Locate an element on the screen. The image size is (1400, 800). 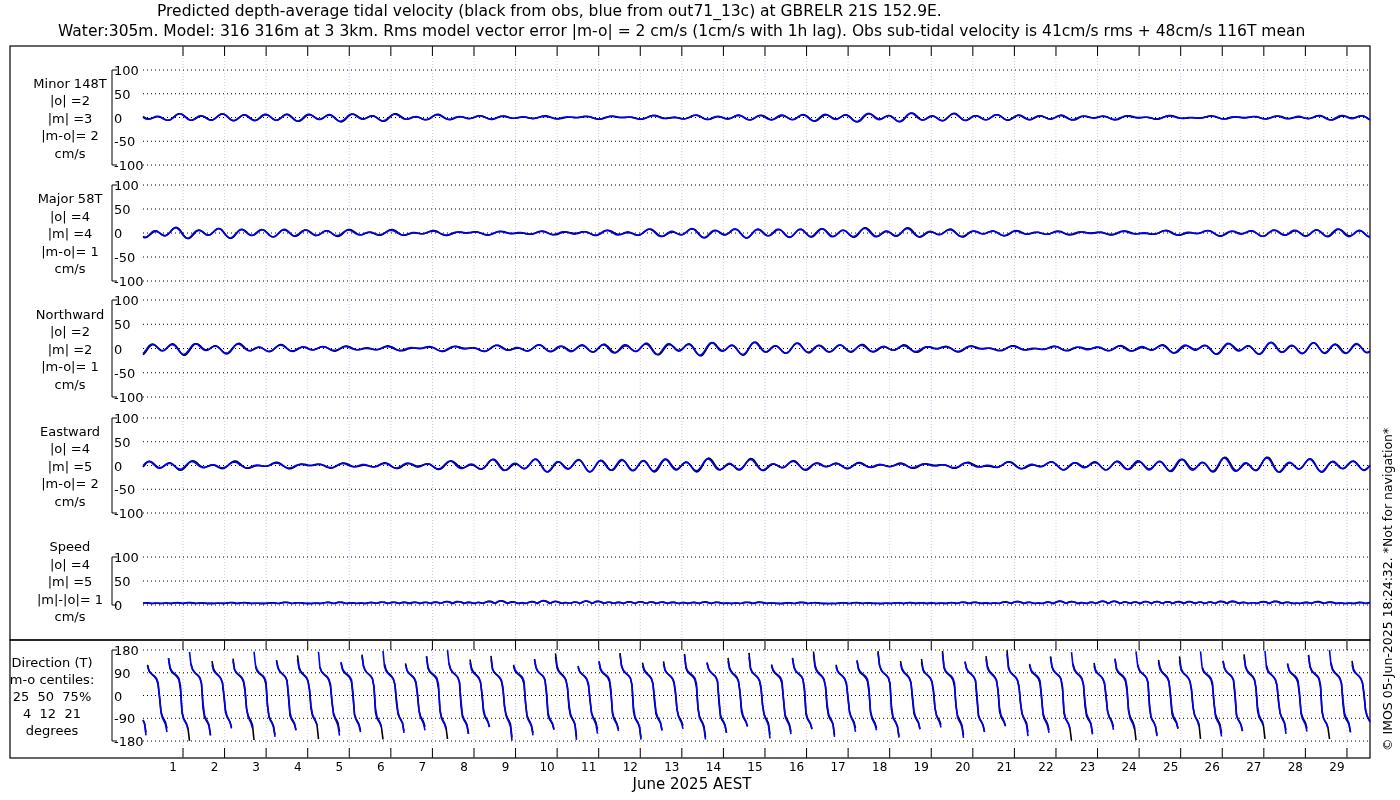
axis-tick-label: 8 is located at coordinates (464, 767).